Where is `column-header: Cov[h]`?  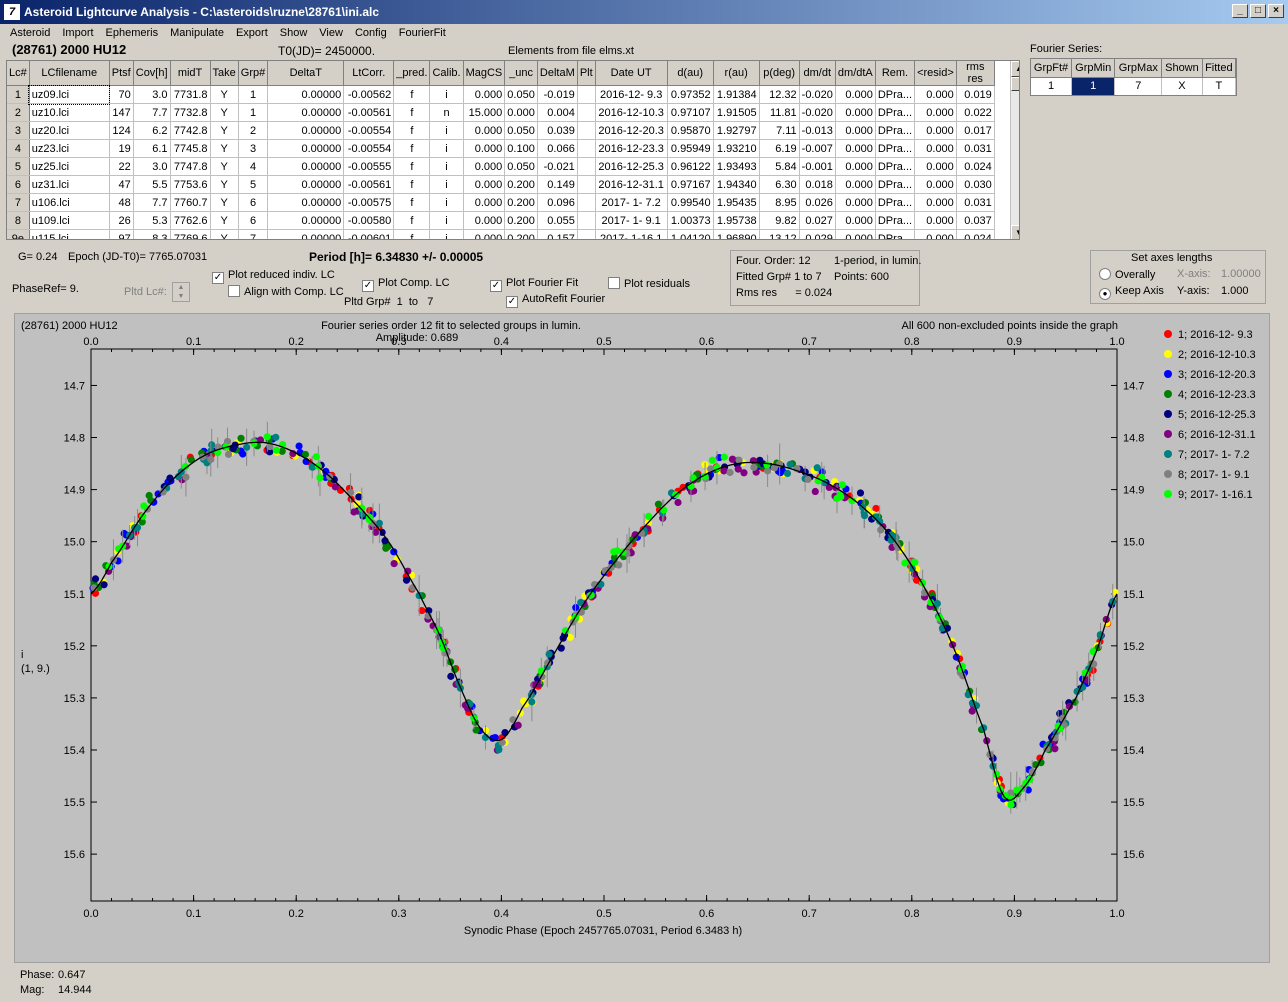
column-header: Cov[h] is located at coordinates (152, 73).